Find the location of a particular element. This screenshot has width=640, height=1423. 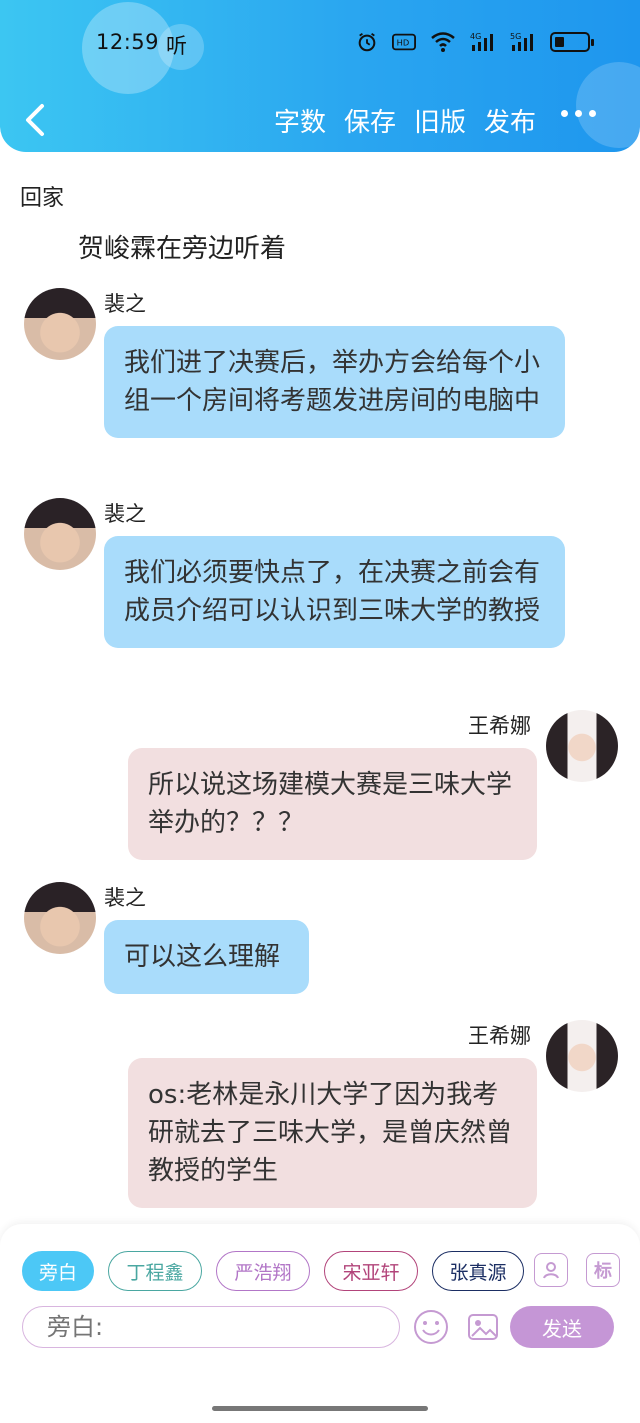

alarm-icon is located at coordinates (367, 42).